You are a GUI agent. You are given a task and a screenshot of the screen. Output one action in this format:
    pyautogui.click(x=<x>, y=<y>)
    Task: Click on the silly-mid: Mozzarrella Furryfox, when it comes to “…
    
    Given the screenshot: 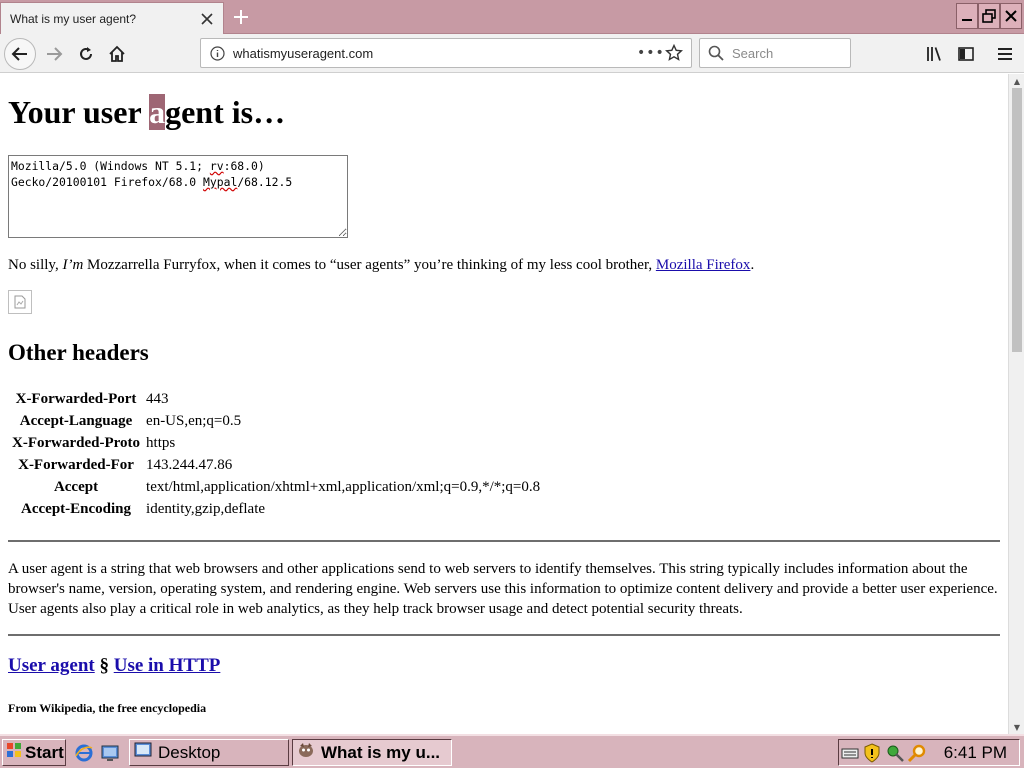 What is the action you would take?
    pyautogui.click(x=369, y=265)
    